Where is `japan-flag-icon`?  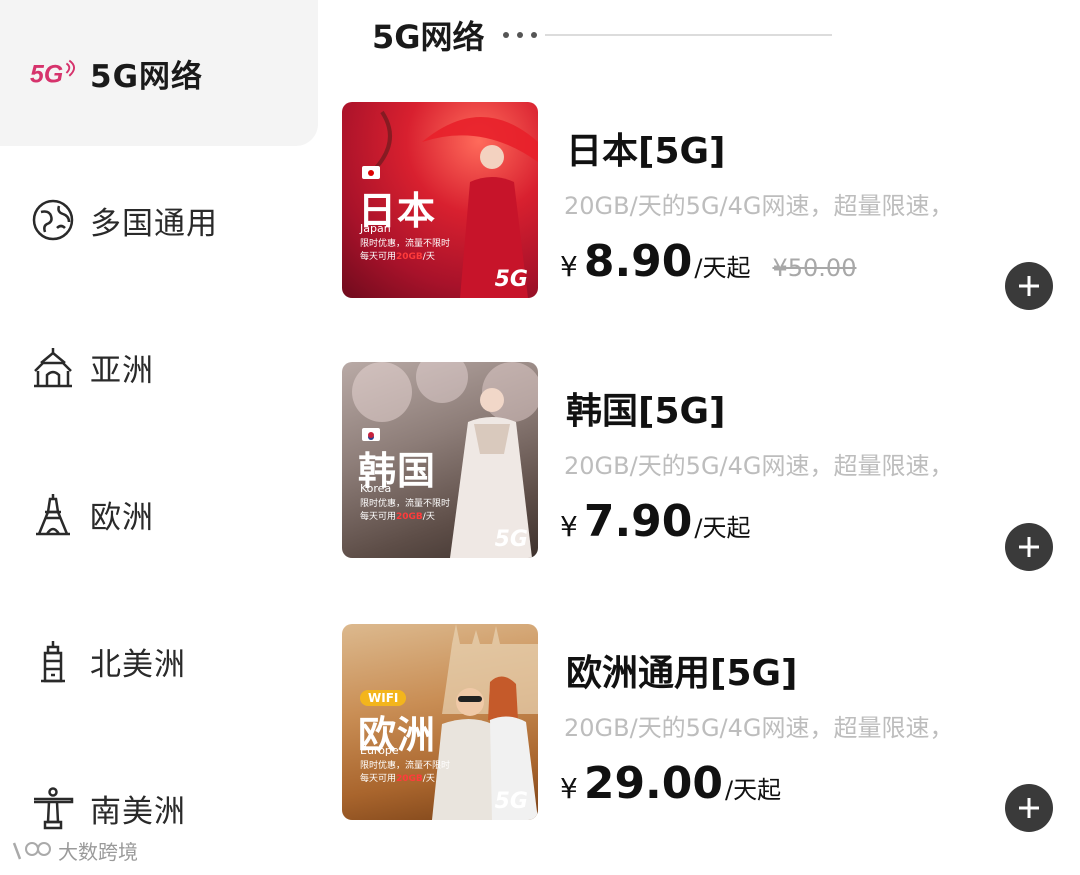
japan-flag-icon is located at coordinates (371, 172).